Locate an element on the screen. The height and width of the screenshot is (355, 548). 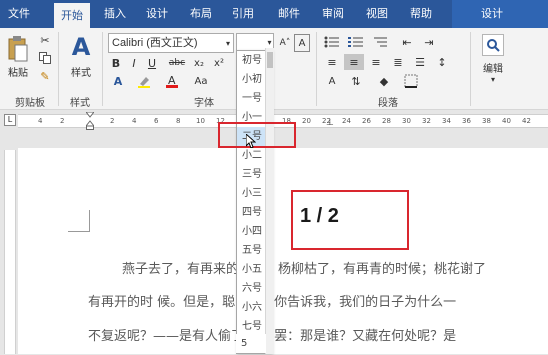
font-size-option: 5 is located at coordinates (251, 343).